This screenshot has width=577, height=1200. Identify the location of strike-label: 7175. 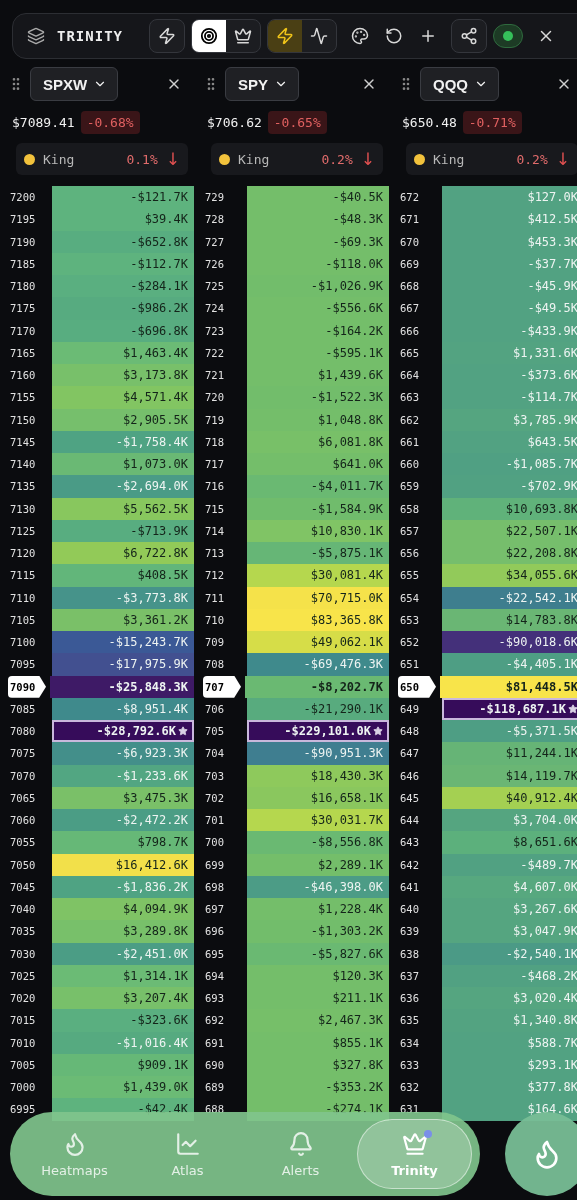
(23, 309).